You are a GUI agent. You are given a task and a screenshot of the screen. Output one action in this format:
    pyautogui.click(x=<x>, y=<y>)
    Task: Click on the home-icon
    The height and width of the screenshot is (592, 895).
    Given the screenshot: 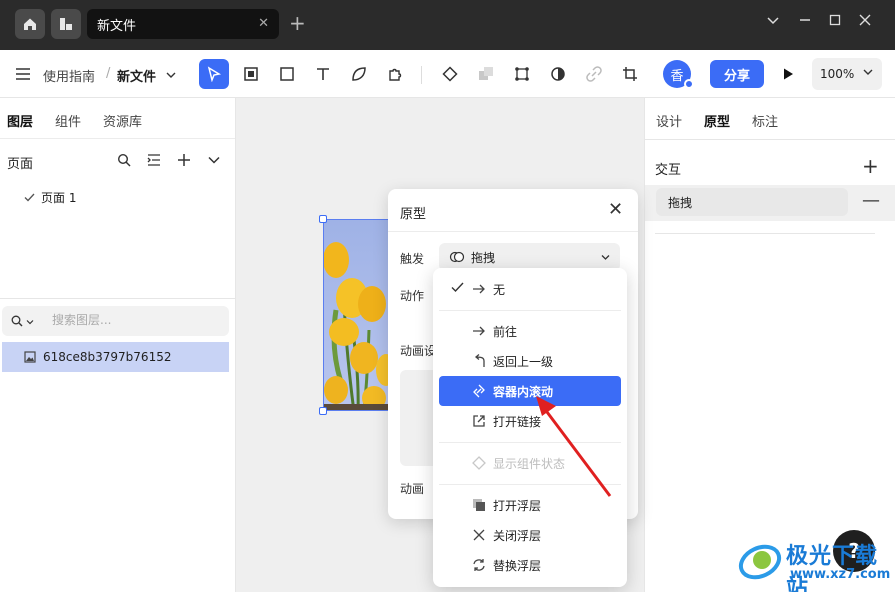 What is the action you would take?
    pyautogui.click(x=30, y=24)
    